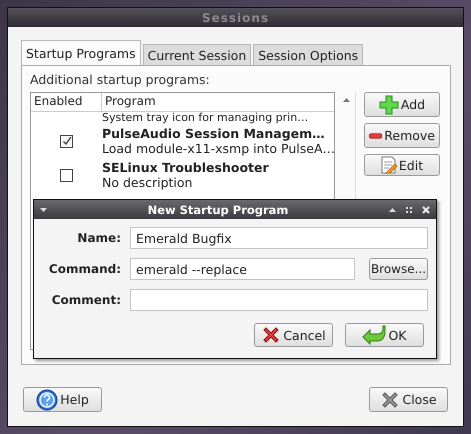 The height and width of the screenshot is (434, 471). I want to click on shade-icon, so click(392, 210).